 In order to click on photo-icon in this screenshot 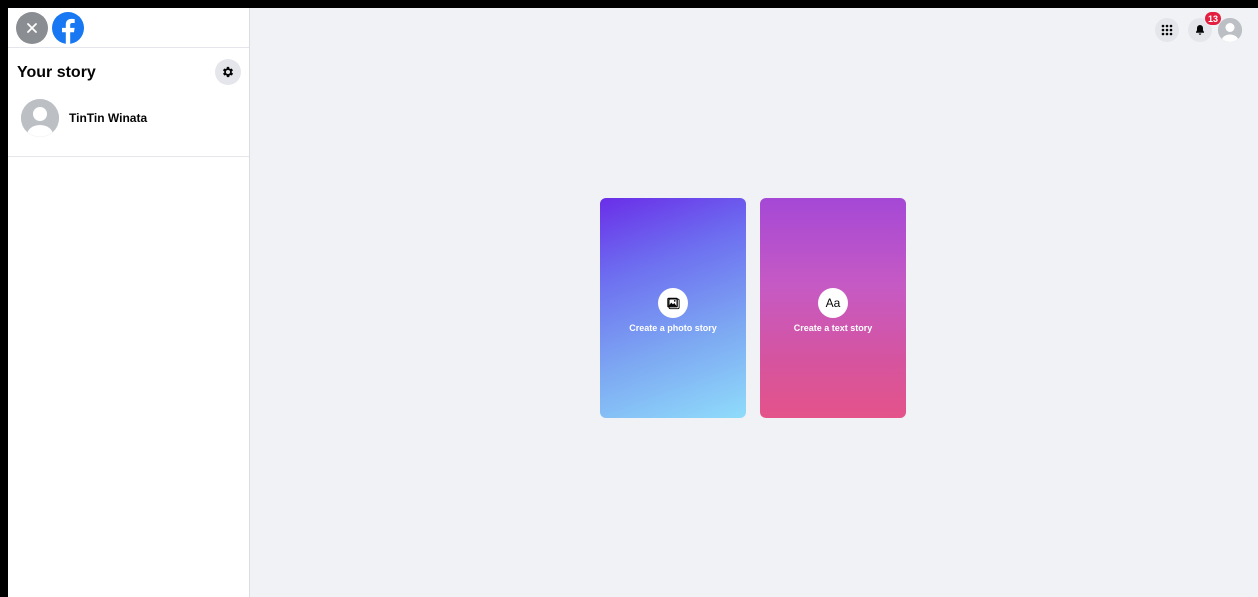, I will do `click(673, 303)`.